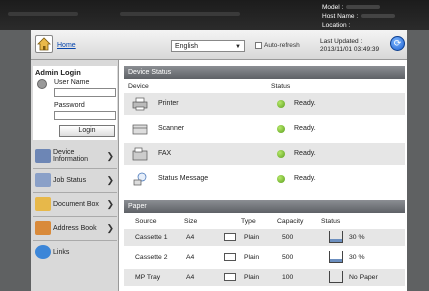 The image size is (429, 291). I want to click on location-label: Location :, so click(336, 25).